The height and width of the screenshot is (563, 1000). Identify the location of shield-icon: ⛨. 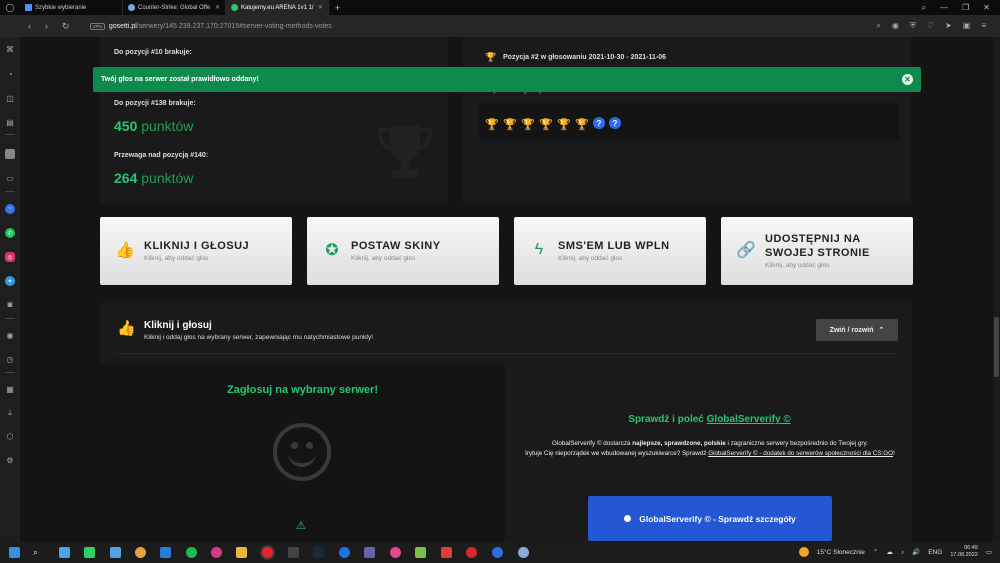
(913, 26).